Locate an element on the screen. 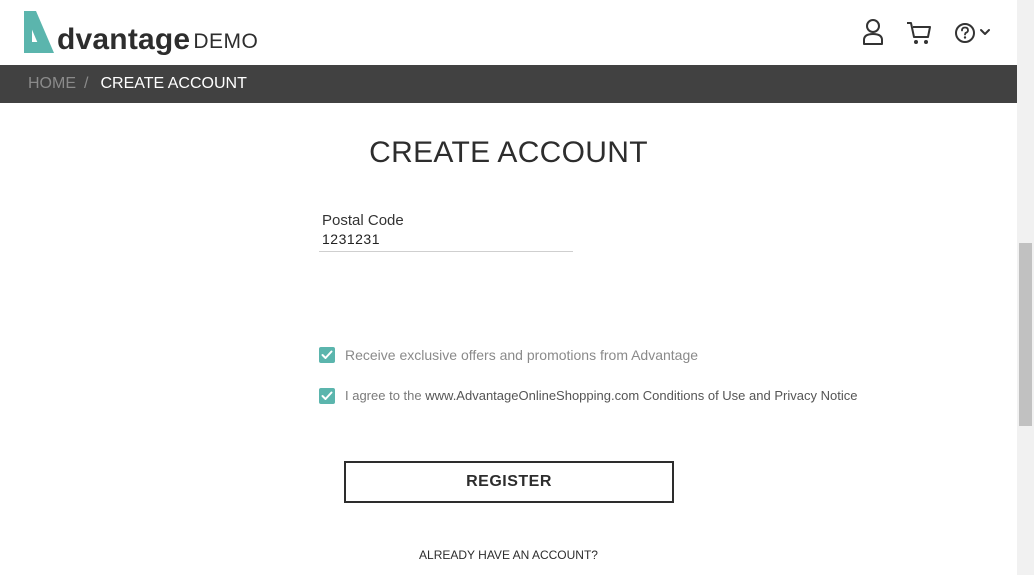 Image resolution: width=1034 pixels, height=575 pixels. cart-icon is located at coordinates (919, 35).